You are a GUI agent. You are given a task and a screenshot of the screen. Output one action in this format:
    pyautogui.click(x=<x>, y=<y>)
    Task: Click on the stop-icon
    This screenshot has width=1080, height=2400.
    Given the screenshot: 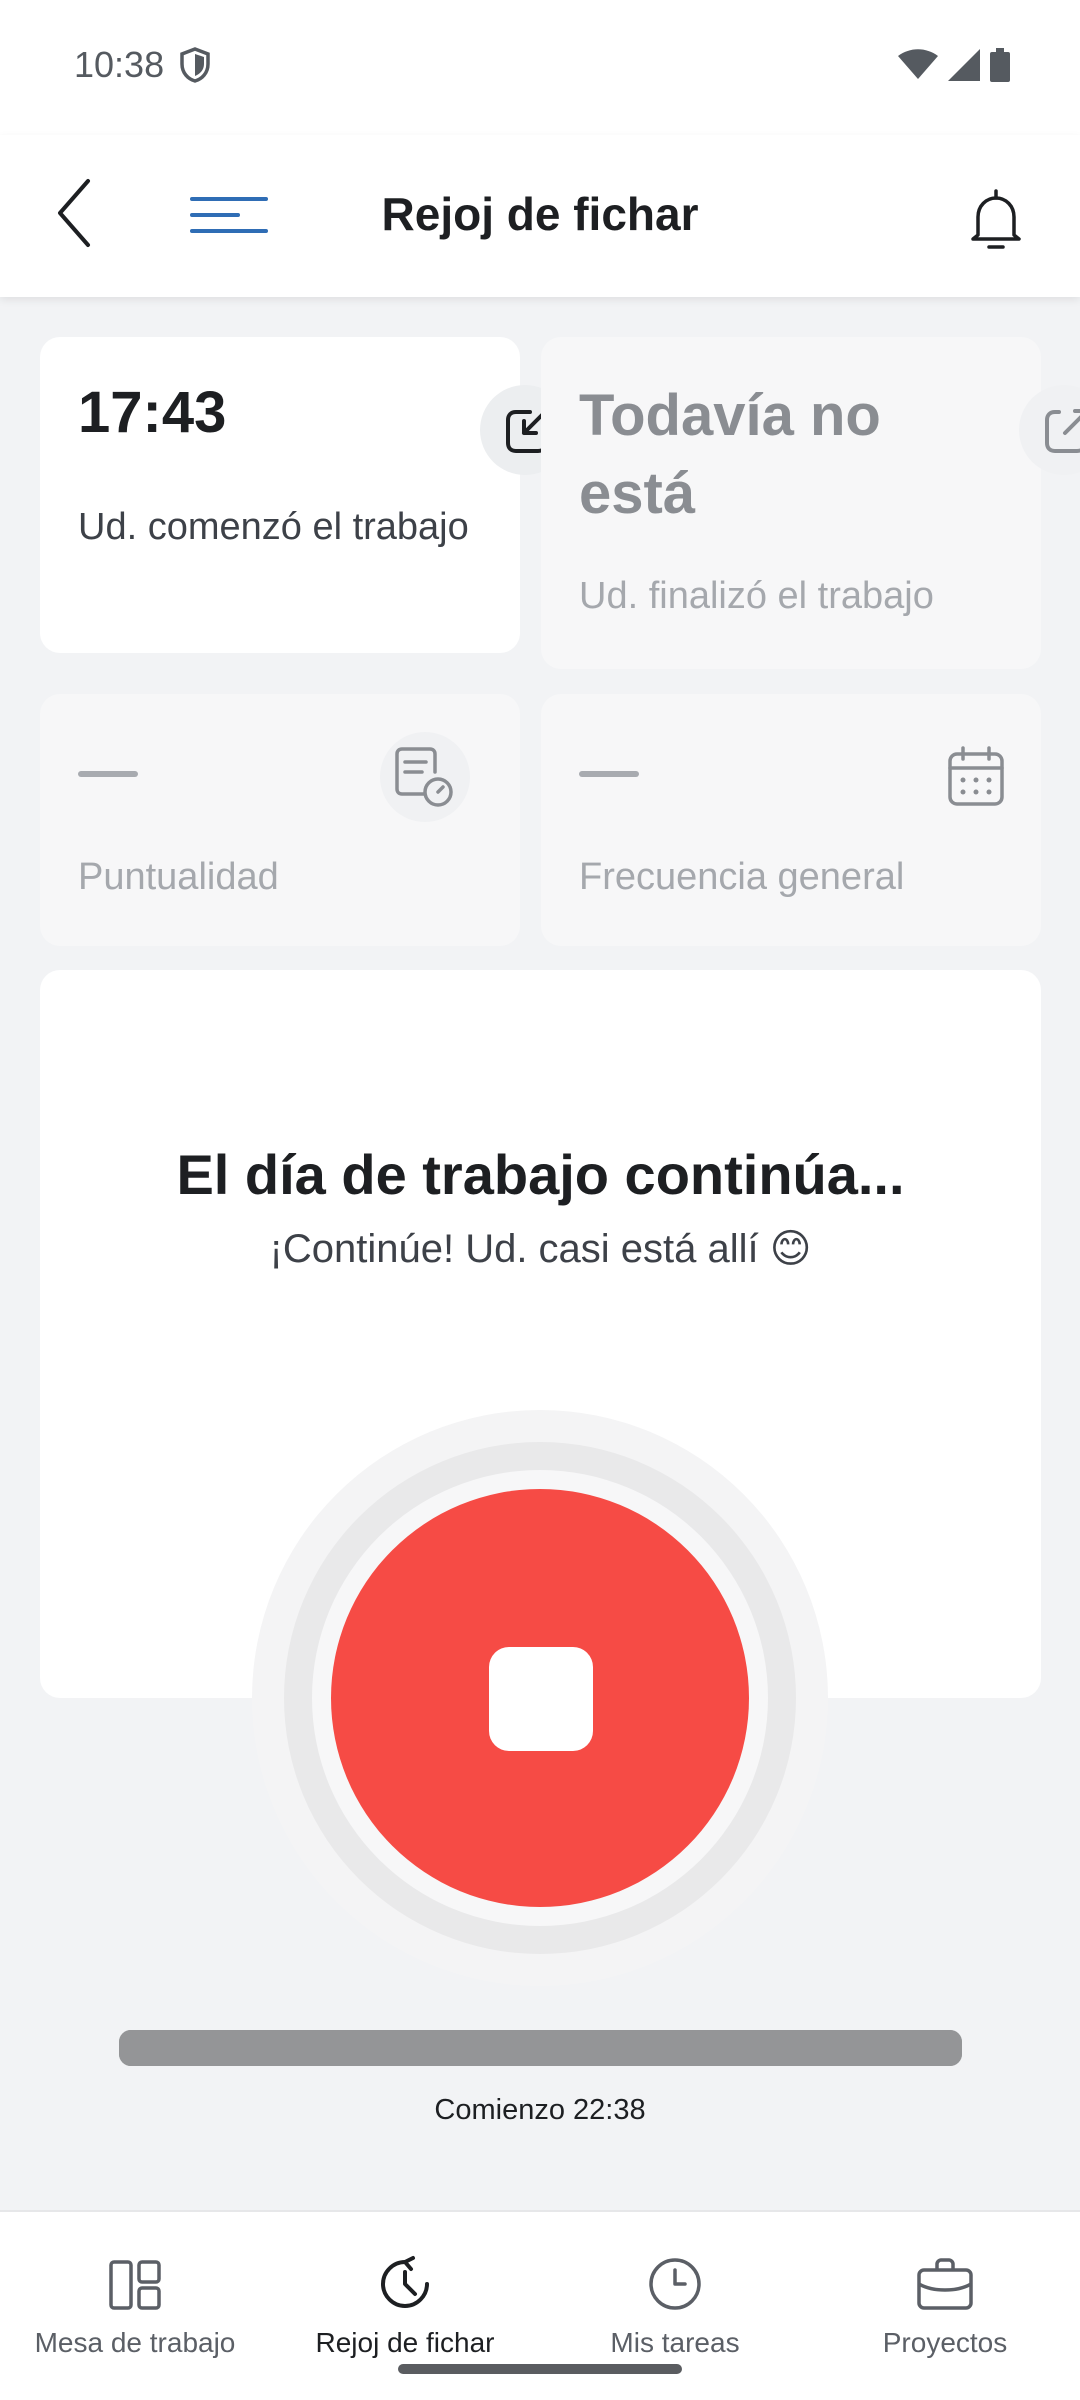 What is the action you would take?
    pyautogui.click(x=541, y=1699)
    